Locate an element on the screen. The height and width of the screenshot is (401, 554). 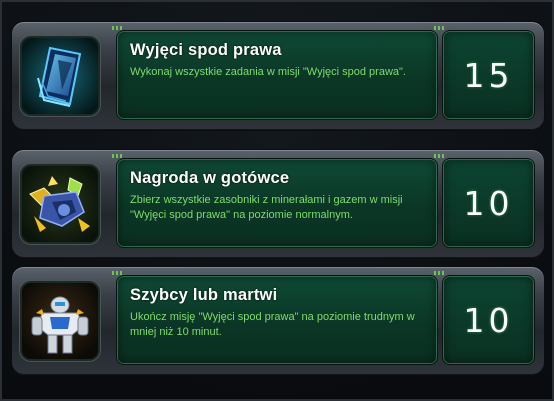
achievement-points-box: 15 is located at coordinates (488, 75).